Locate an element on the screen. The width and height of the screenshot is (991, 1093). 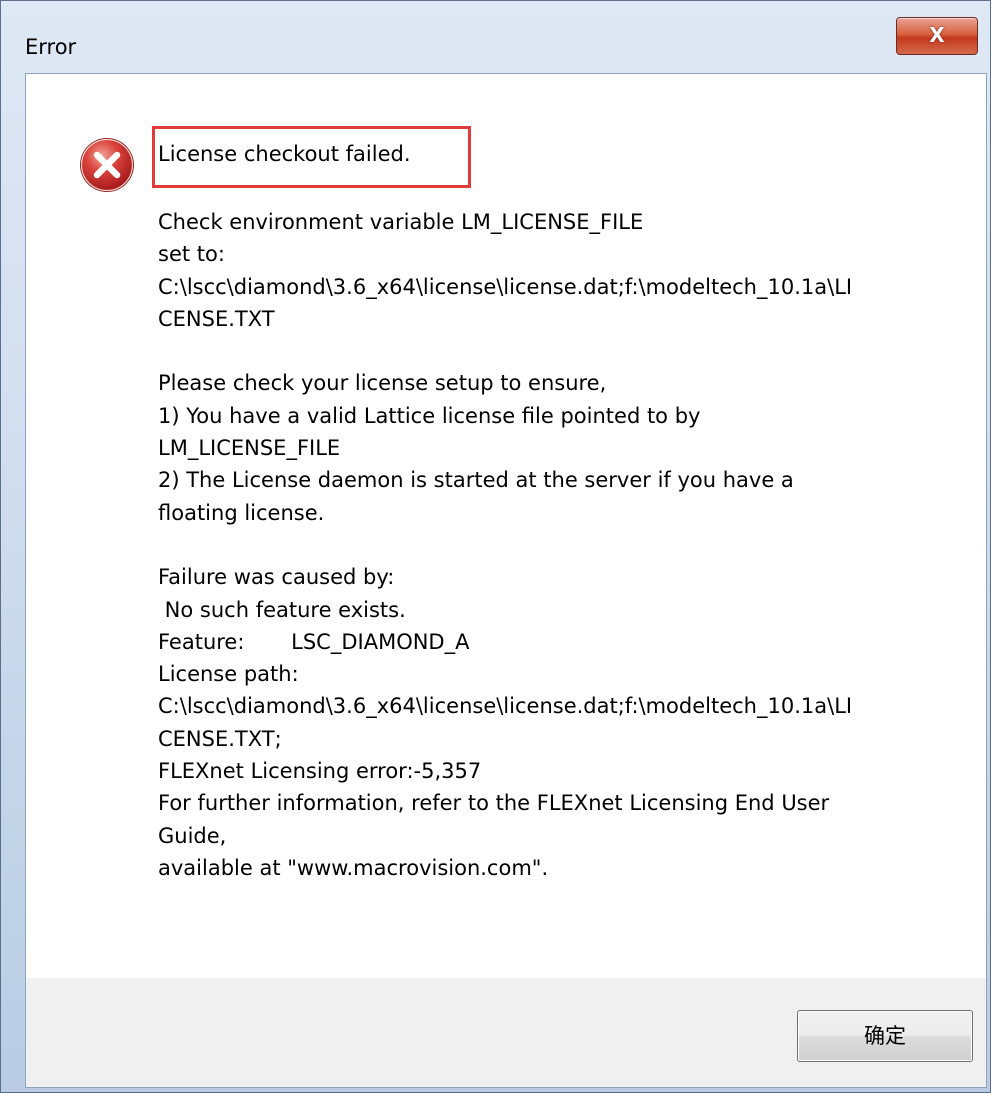
window-title: Error is located at coordinates (51, 47).